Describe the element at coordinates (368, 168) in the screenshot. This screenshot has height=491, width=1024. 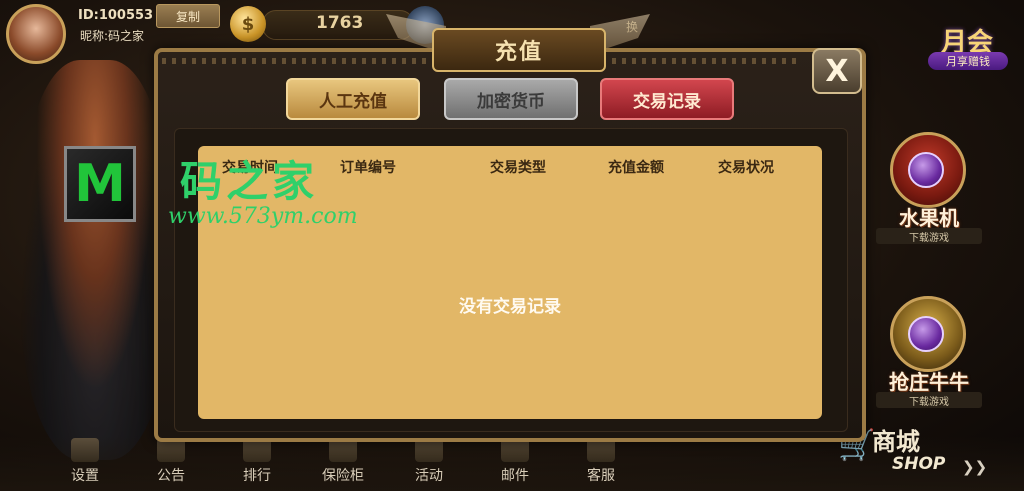
I see `column-header-order: 订单编号` at that location.